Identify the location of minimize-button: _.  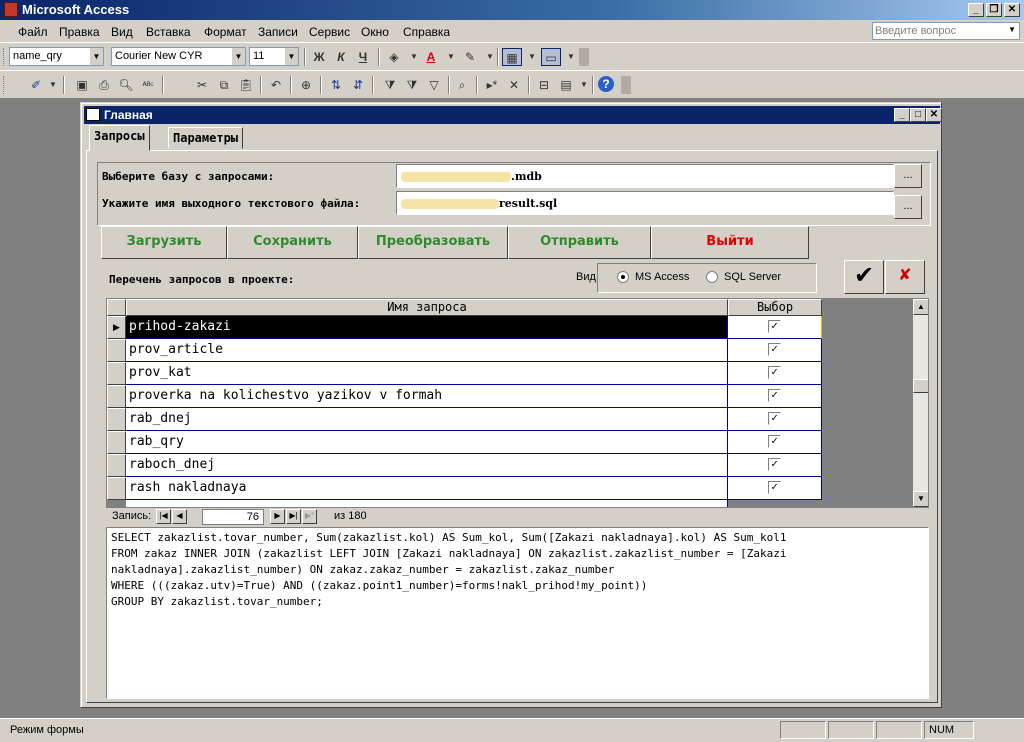
(976, 10).